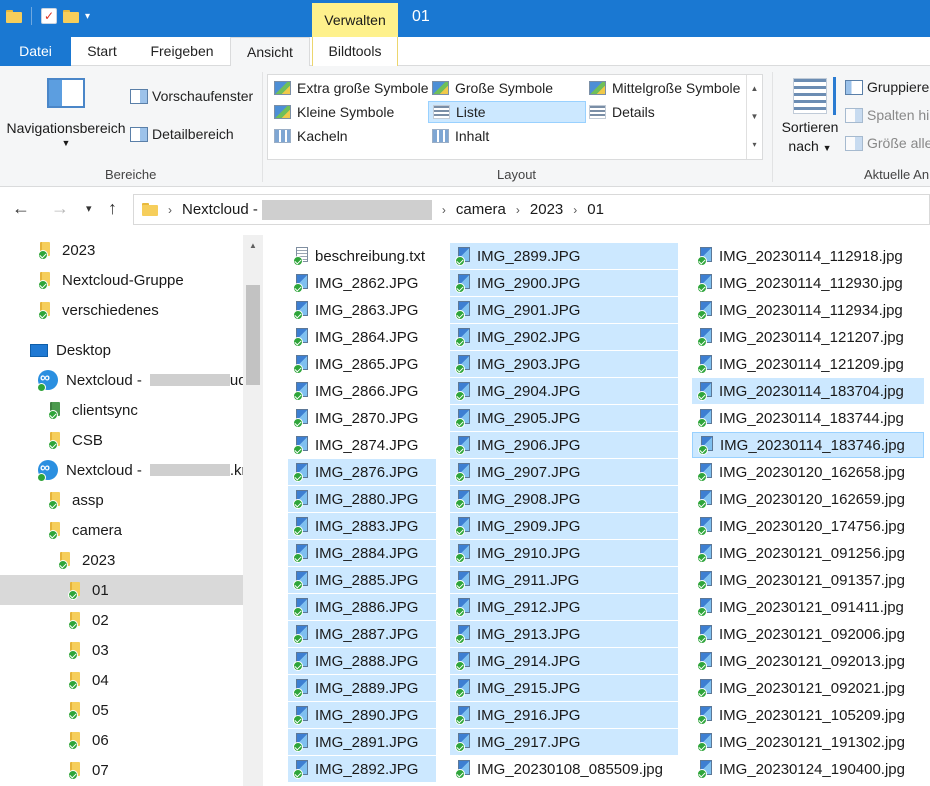 This screenshot has height=786, width=930. Describe the element at coordinates (481, 209) in the screenshot. I see `breadcrumb-camera: camera` at that location.